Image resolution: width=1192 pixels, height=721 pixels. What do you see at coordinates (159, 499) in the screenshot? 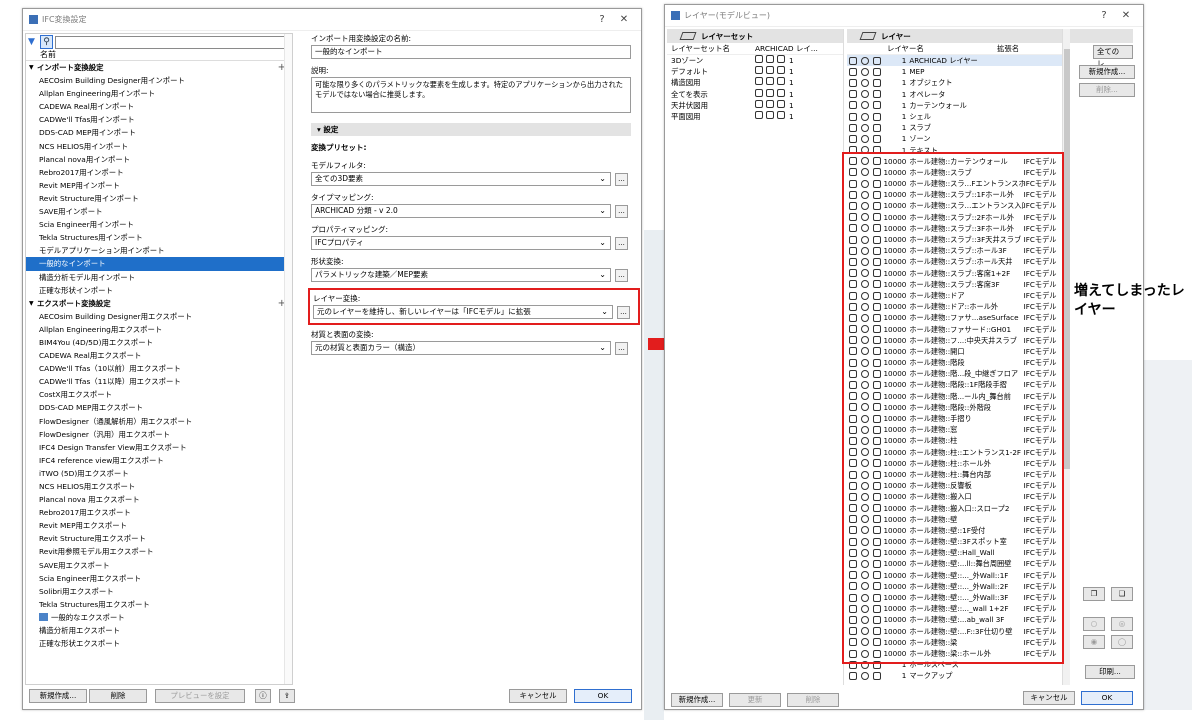
I see `list-item: Plancal nova 用エクスポート` at bounding box center [159, 499].